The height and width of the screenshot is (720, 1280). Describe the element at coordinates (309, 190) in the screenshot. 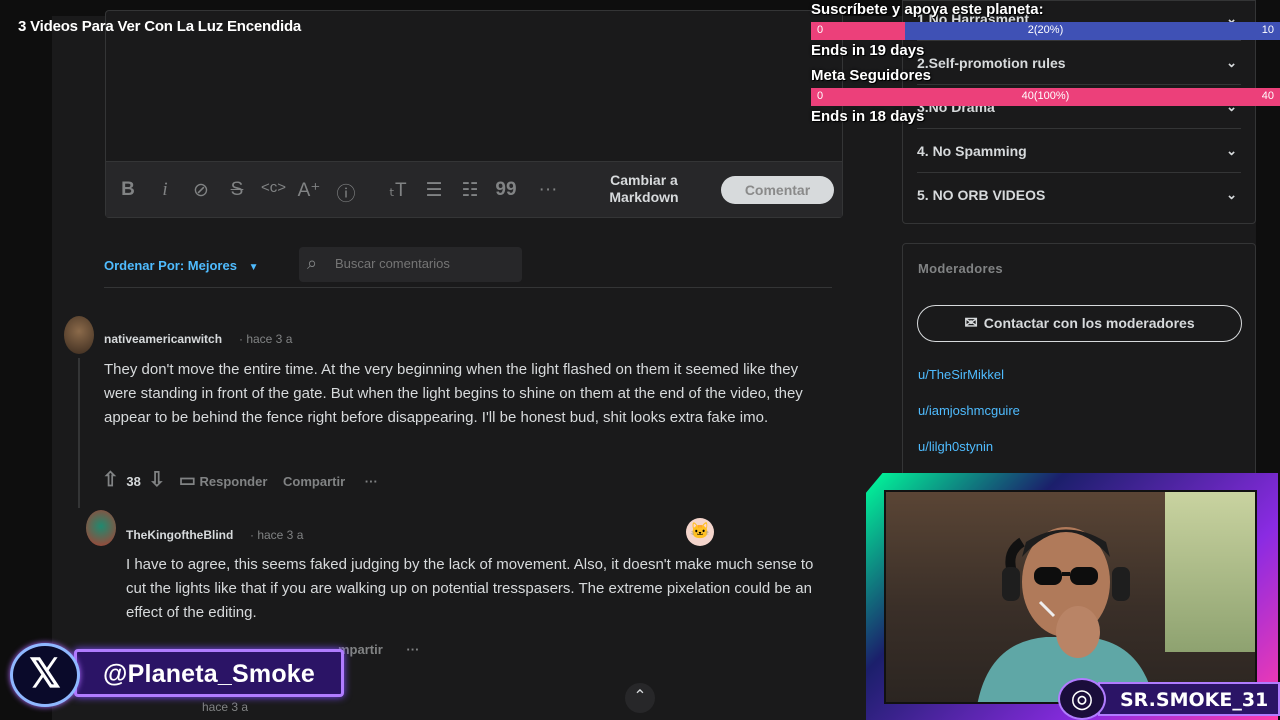

I see `superscript-icon: A⁺` at that location.